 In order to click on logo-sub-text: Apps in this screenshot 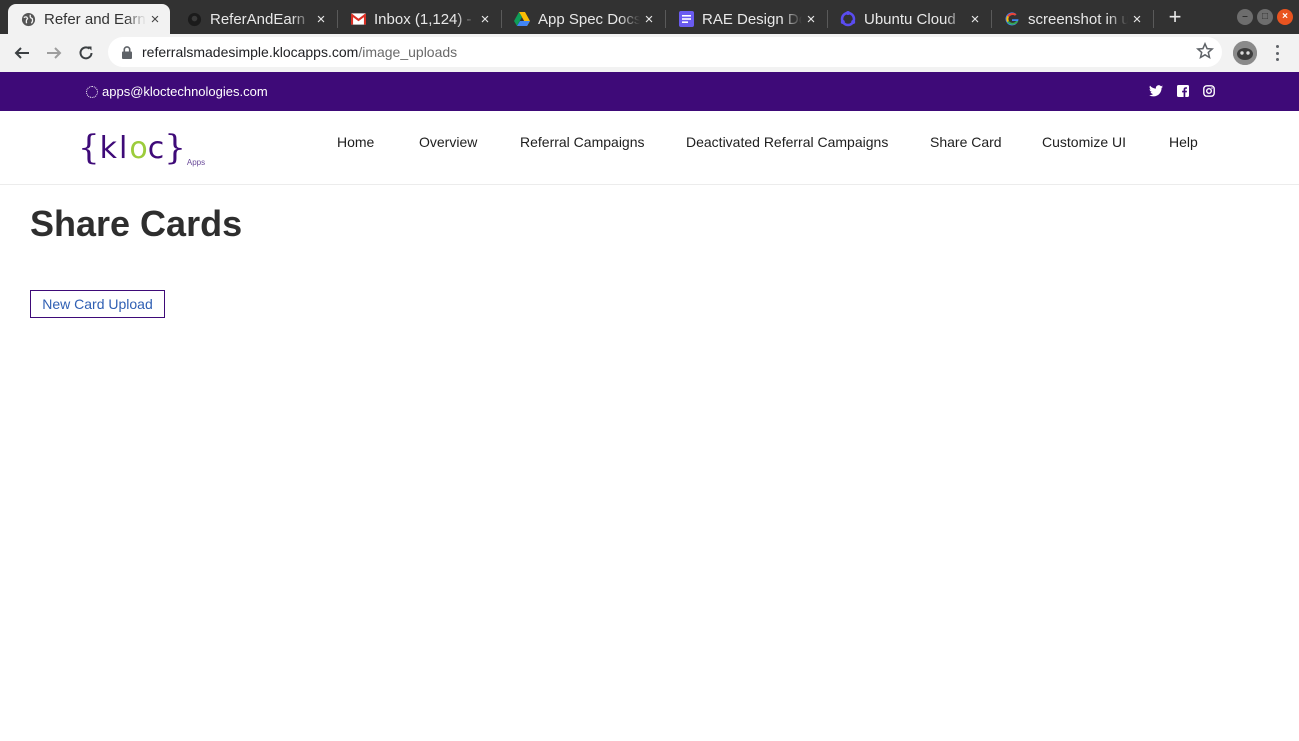, I will do `click(196, 162)`.